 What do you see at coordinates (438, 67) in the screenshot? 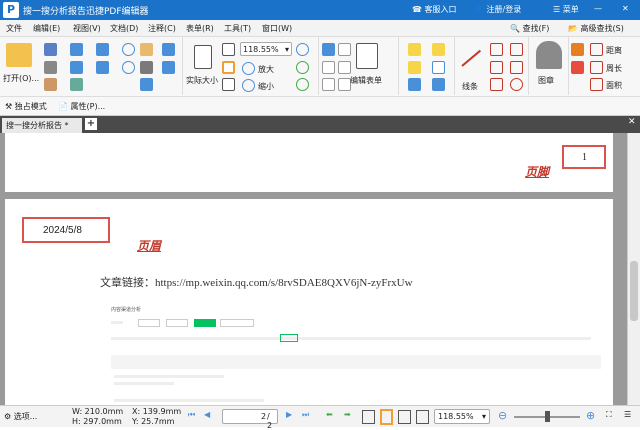
I see `attach-icon` at bounding box center [438, 67].